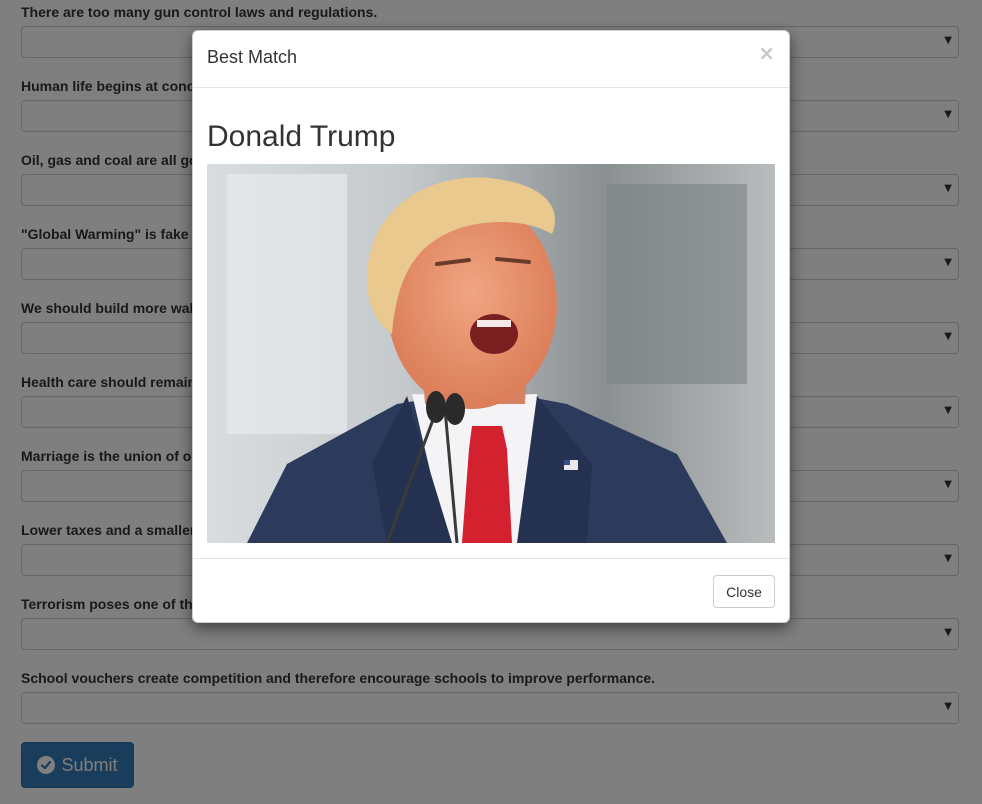  I want to click on candidate-name: Donald Trump, so click(301, 136).